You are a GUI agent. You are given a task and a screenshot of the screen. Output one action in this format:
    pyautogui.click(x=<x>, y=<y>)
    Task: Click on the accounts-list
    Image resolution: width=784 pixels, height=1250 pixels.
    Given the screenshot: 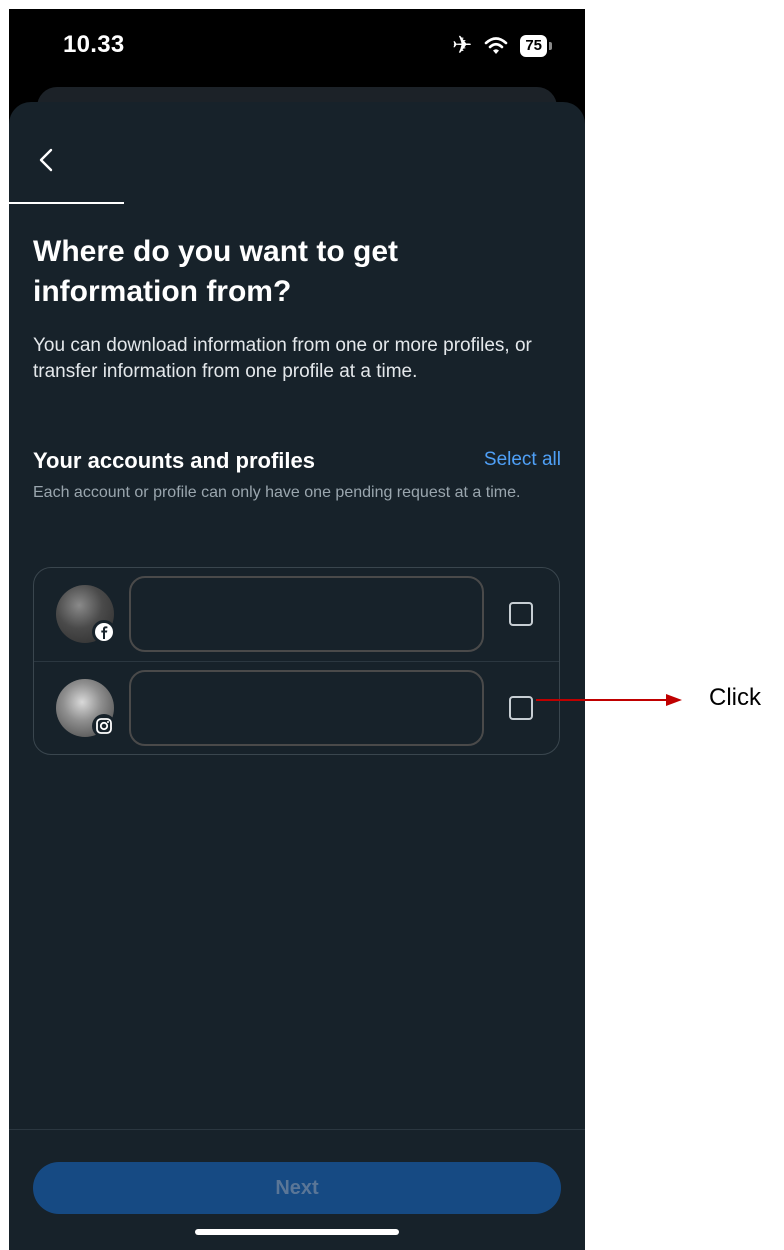 What is the action you would take?
    pyautogui.click(x=296, y=661)
    